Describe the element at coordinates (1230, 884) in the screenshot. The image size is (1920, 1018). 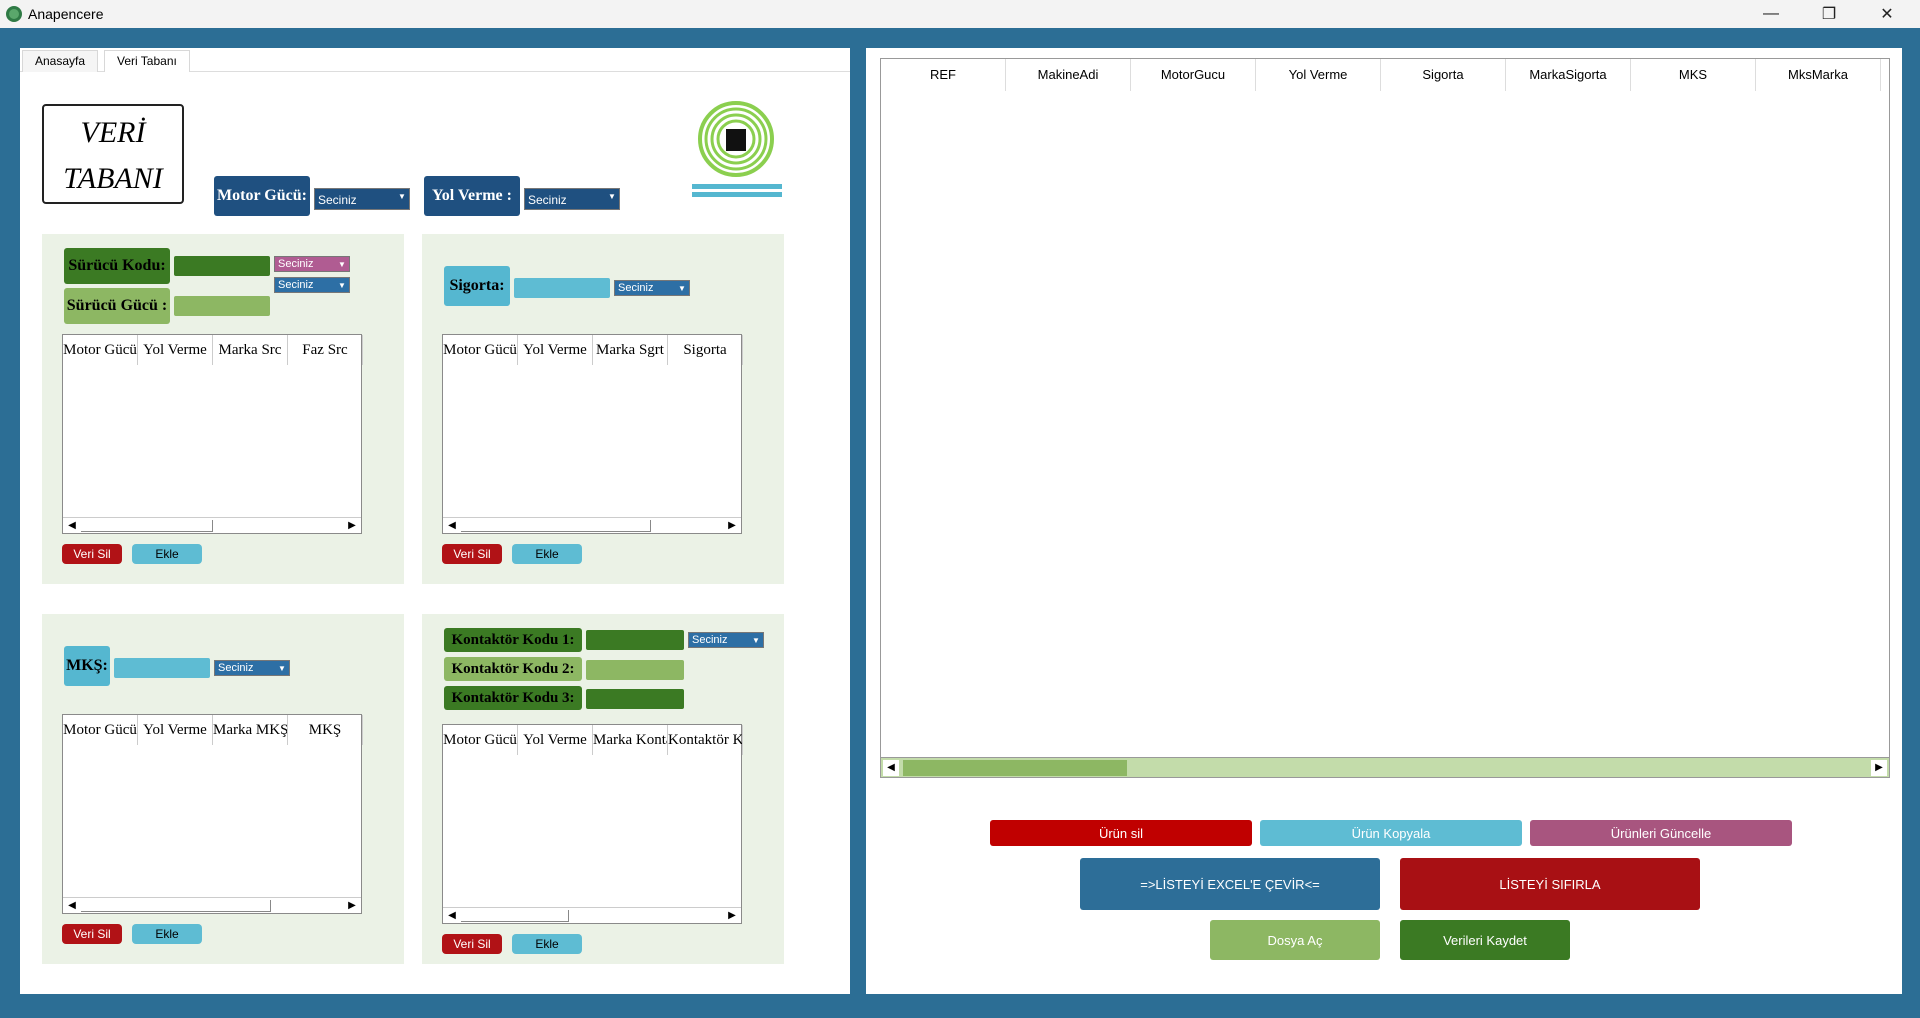
I see `excel-export-button: =>LİSTEYİ EXCEL'E ÇEVİR<=` at that location.